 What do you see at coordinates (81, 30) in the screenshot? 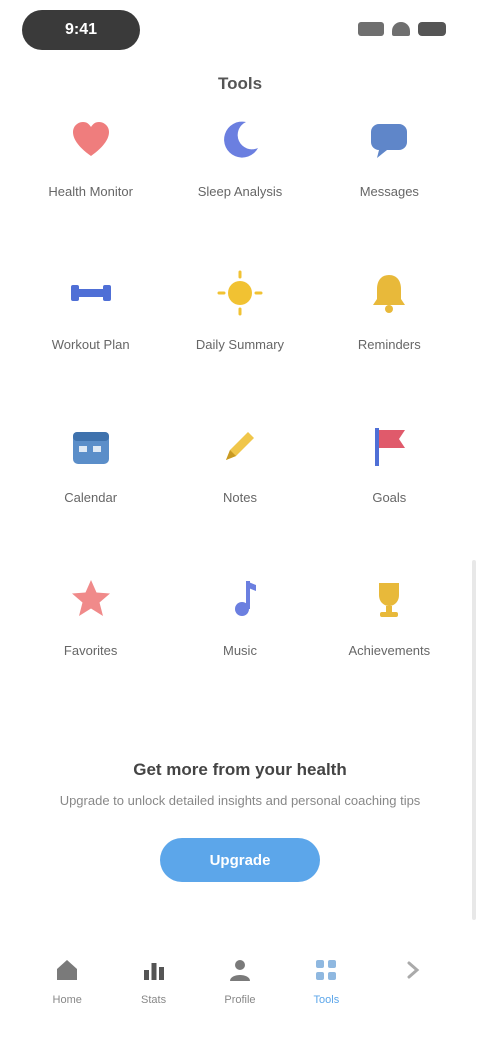
I see `status-time: 9:41` at bounding box center [81, 30].